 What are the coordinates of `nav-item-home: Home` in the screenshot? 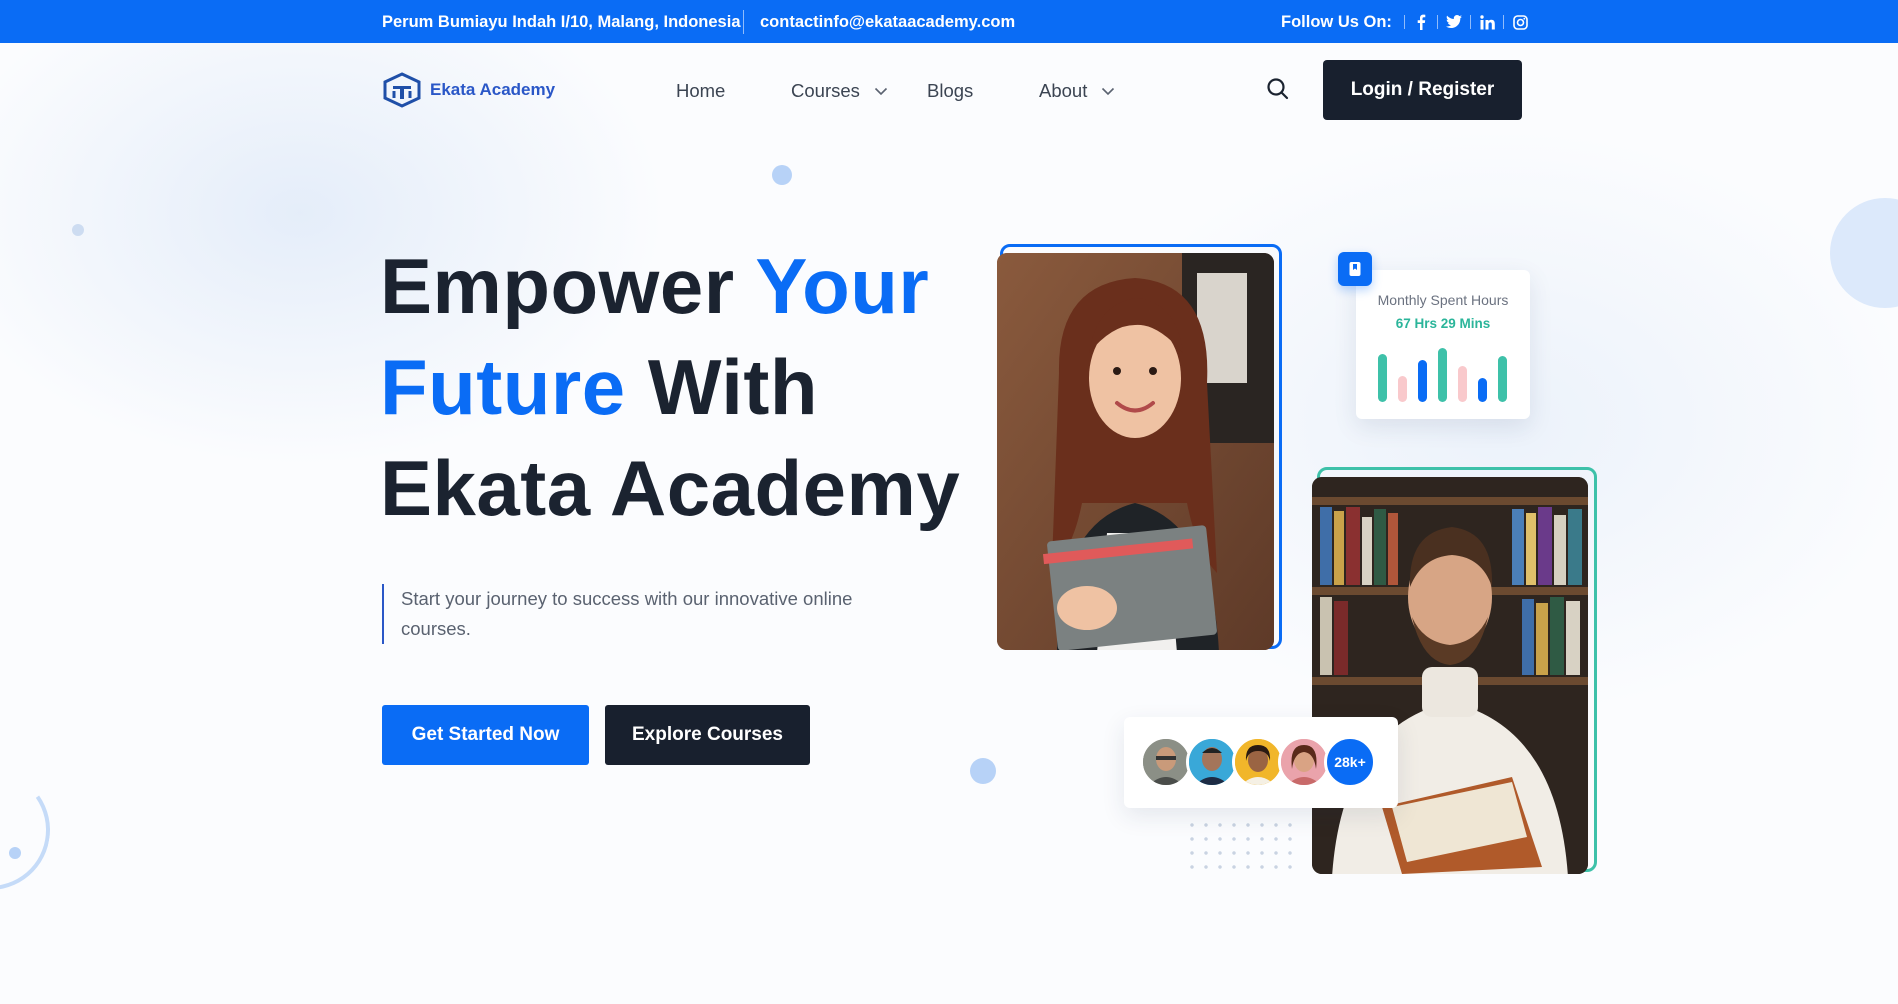 It's located at (700, 91).